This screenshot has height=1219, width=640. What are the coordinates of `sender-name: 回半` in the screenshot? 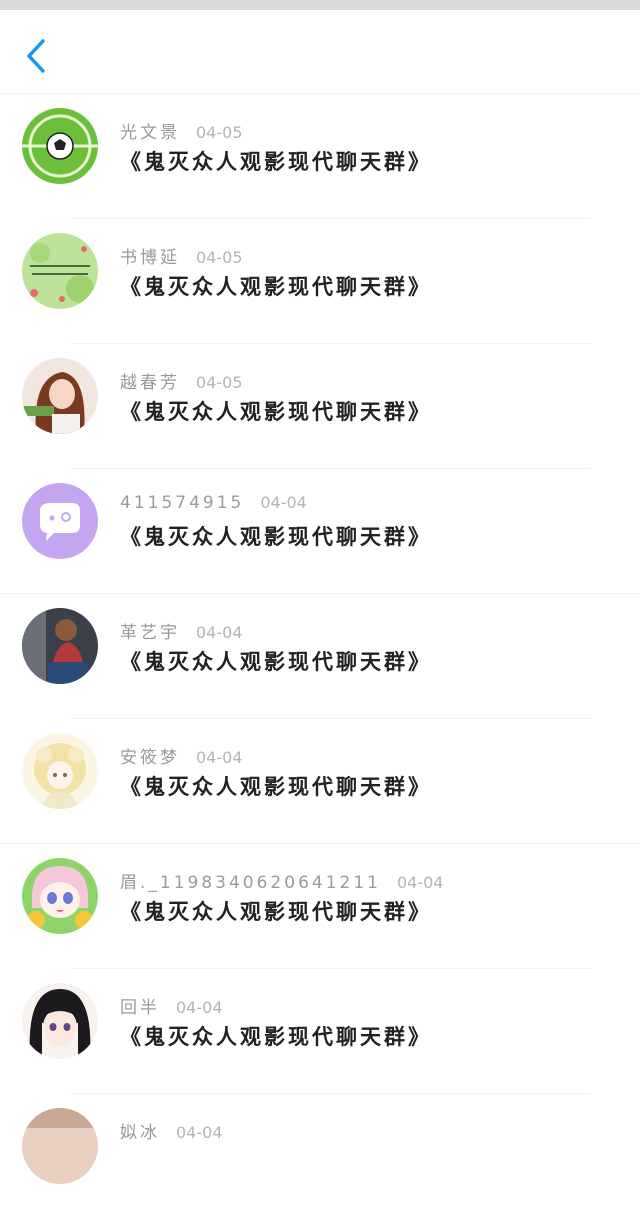 It's located at (140, 1008).